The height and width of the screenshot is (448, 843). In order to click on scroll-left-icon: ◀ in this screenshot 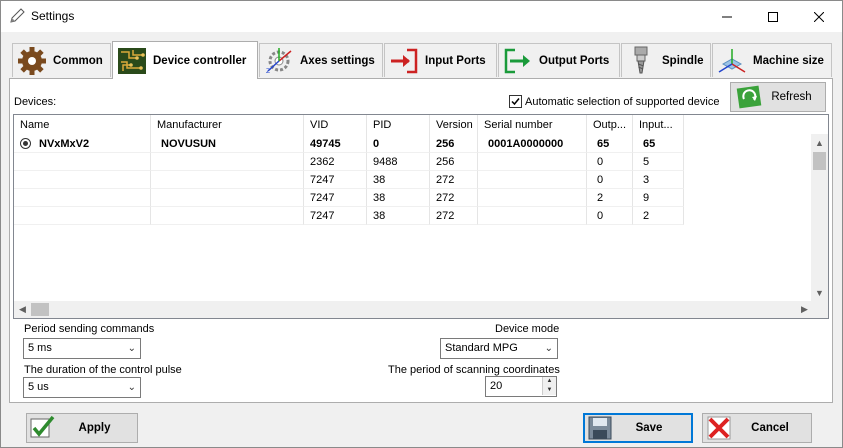, I will do `click(22, 309)`.